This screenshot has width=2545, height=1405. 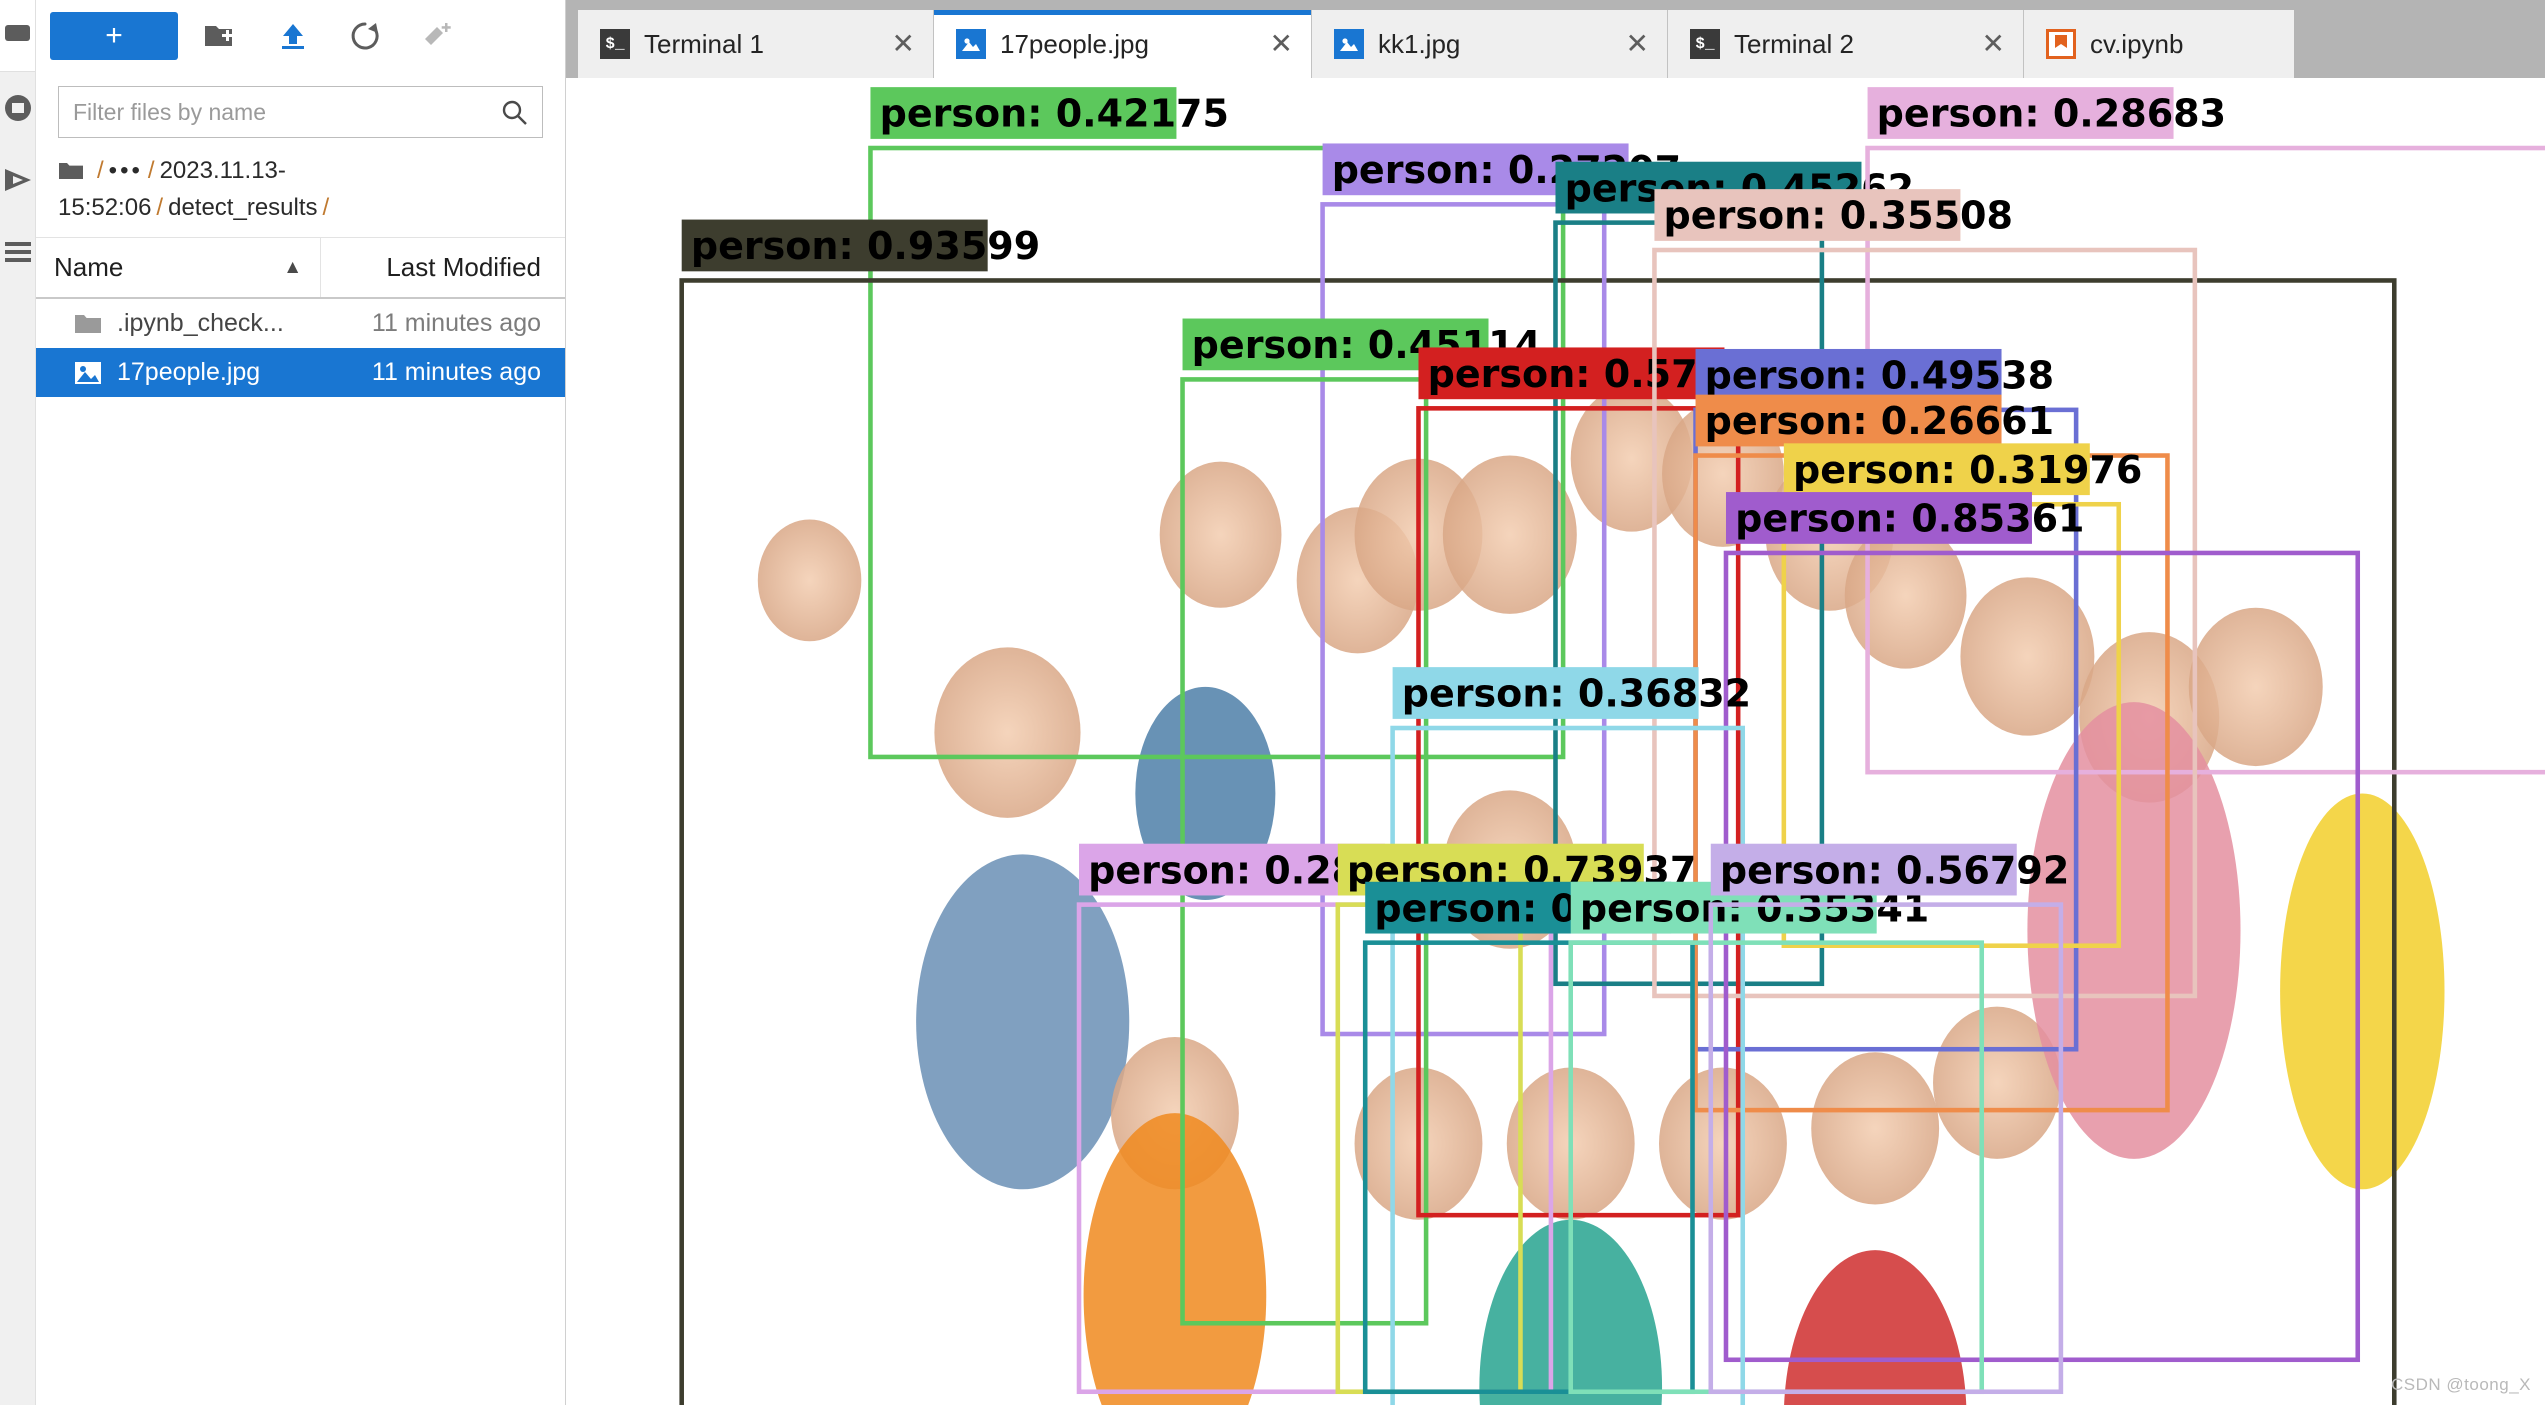 What do you see at coordinates (18, 252) in the screenshot?
I see `open-tabs-icon` at bounding box center [18, 252].